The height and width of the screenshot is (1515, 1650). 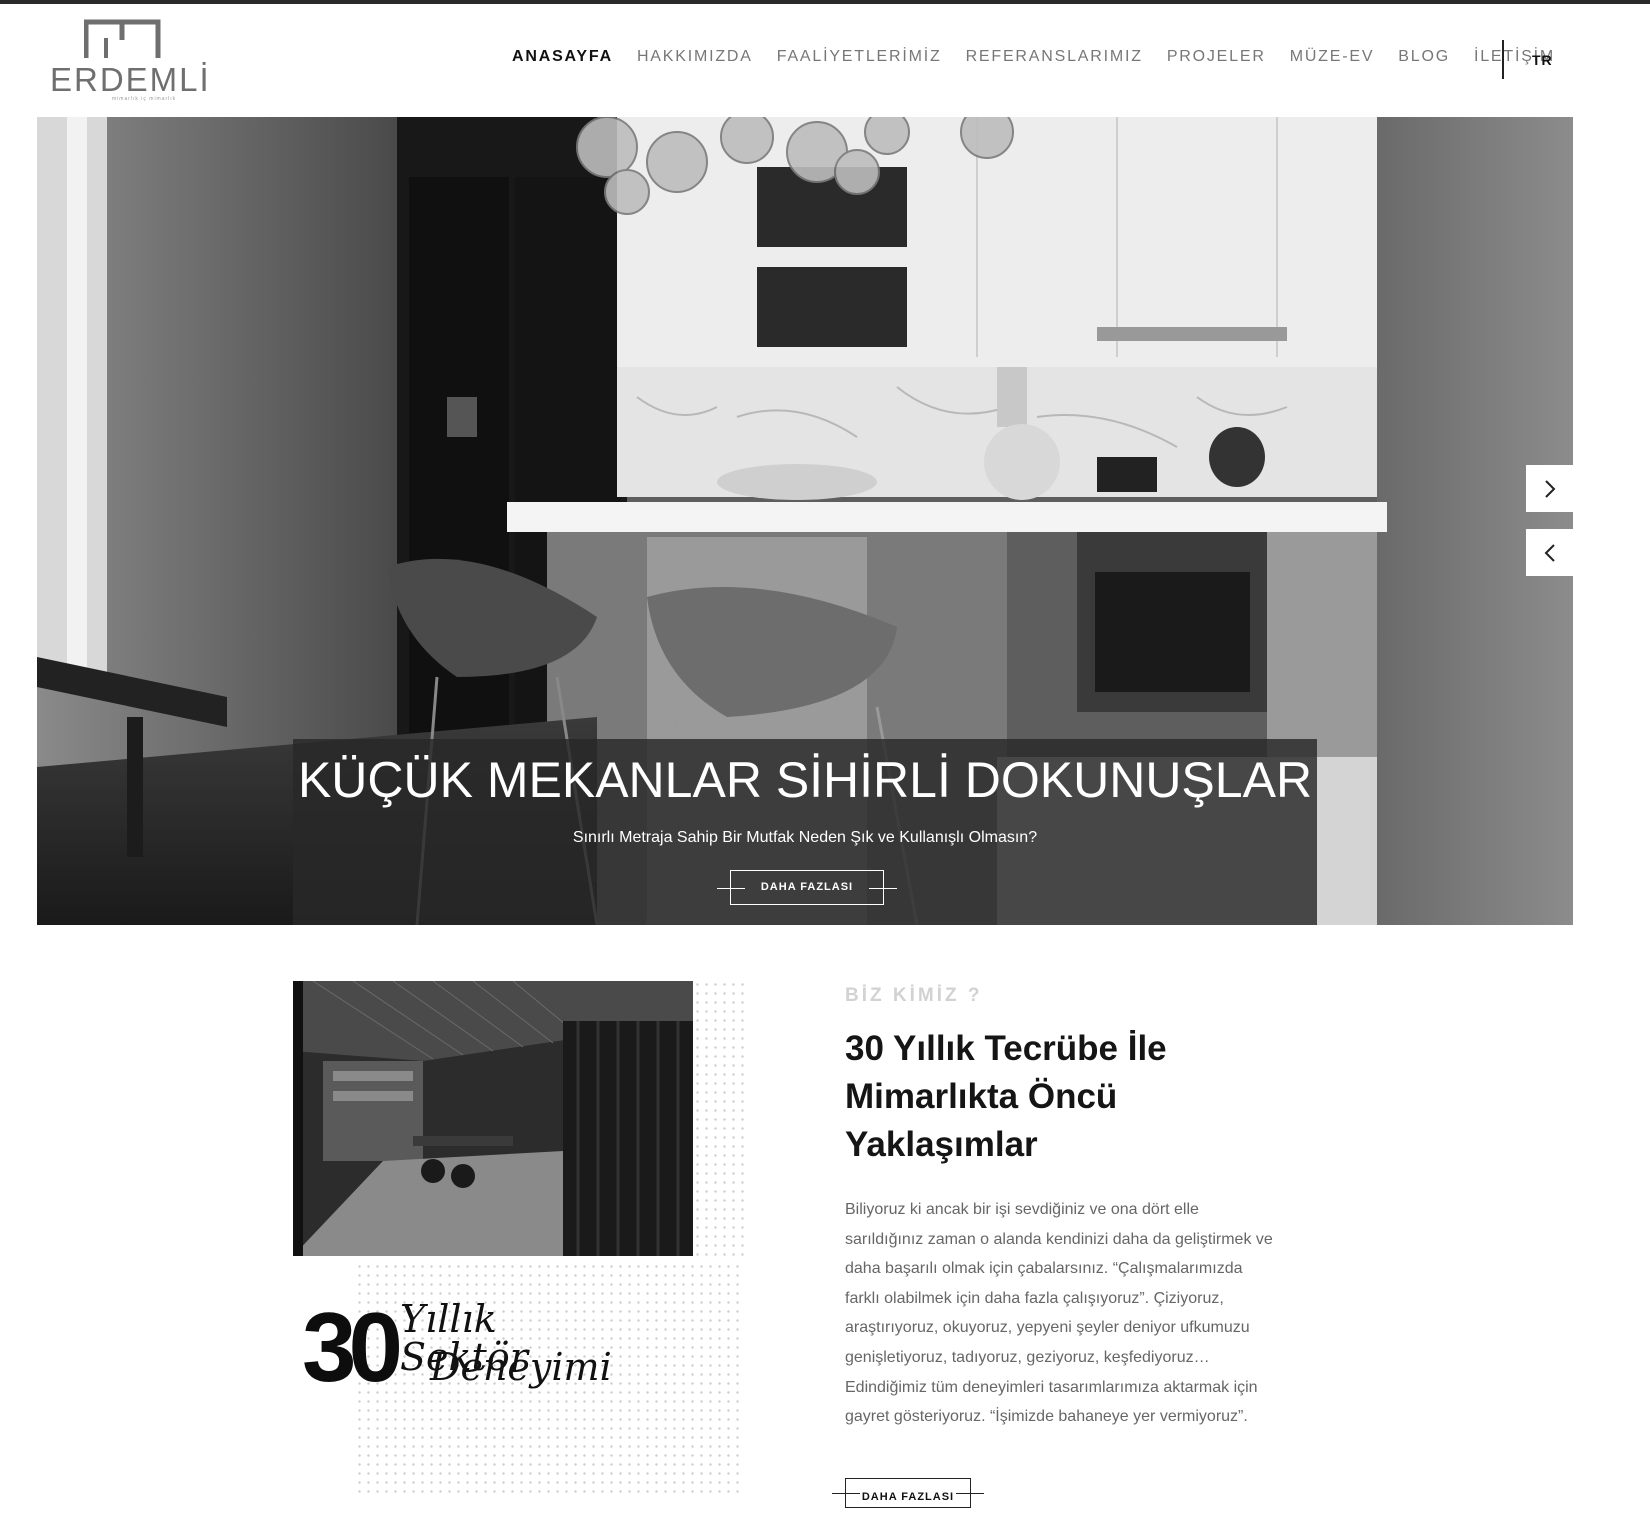 I want to click on nav-item-referanslarimiz: REFERANSLARIMIZ, so click(x=1054, y=57).